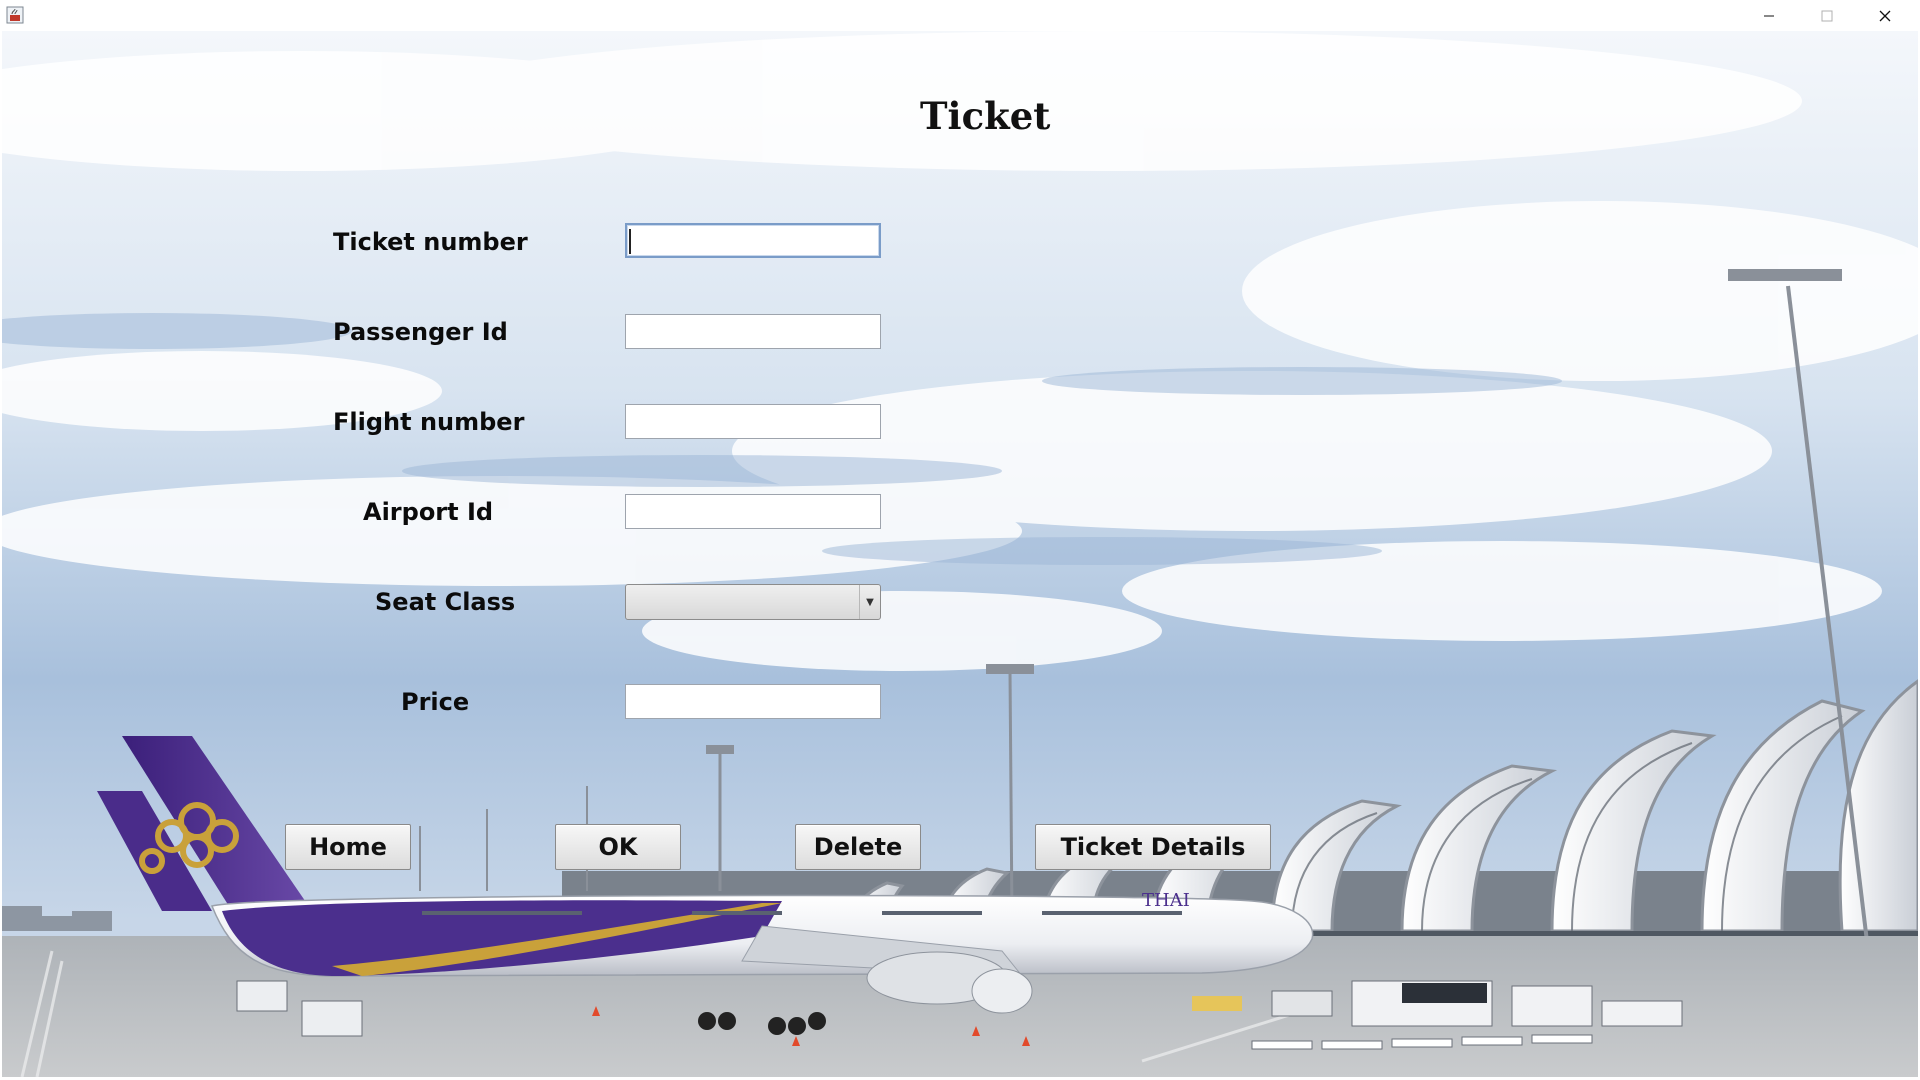 This screenshot has width=1920, height=1080. What do you see at coordinates (753, 240) in the screenshot?
I see `ticket-number-input` at bounding box center [753, 240].